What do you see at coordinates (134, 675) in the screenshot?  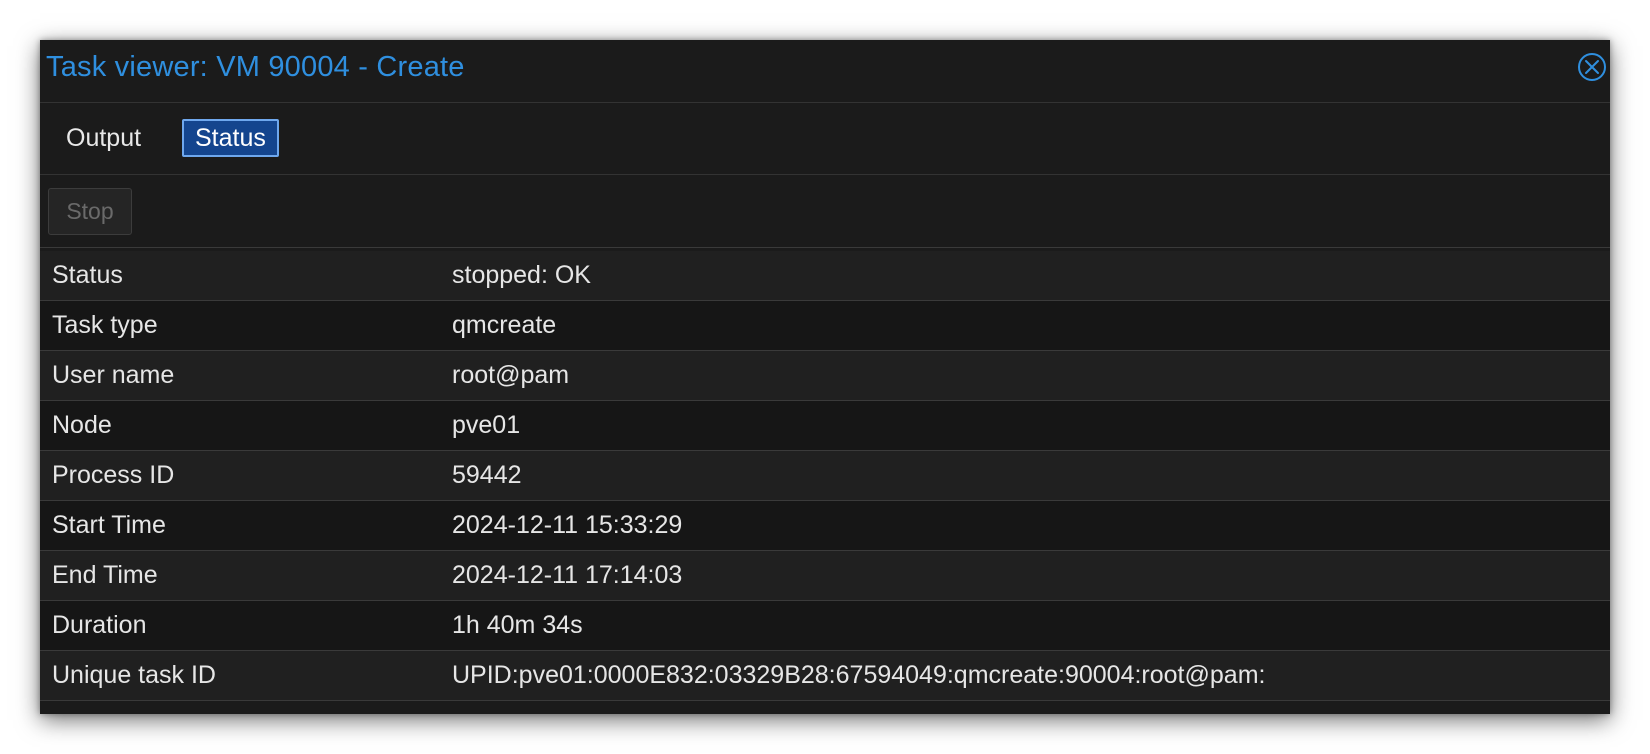 I see `row-key: Unique task ID` at bounding box center [134, 675].